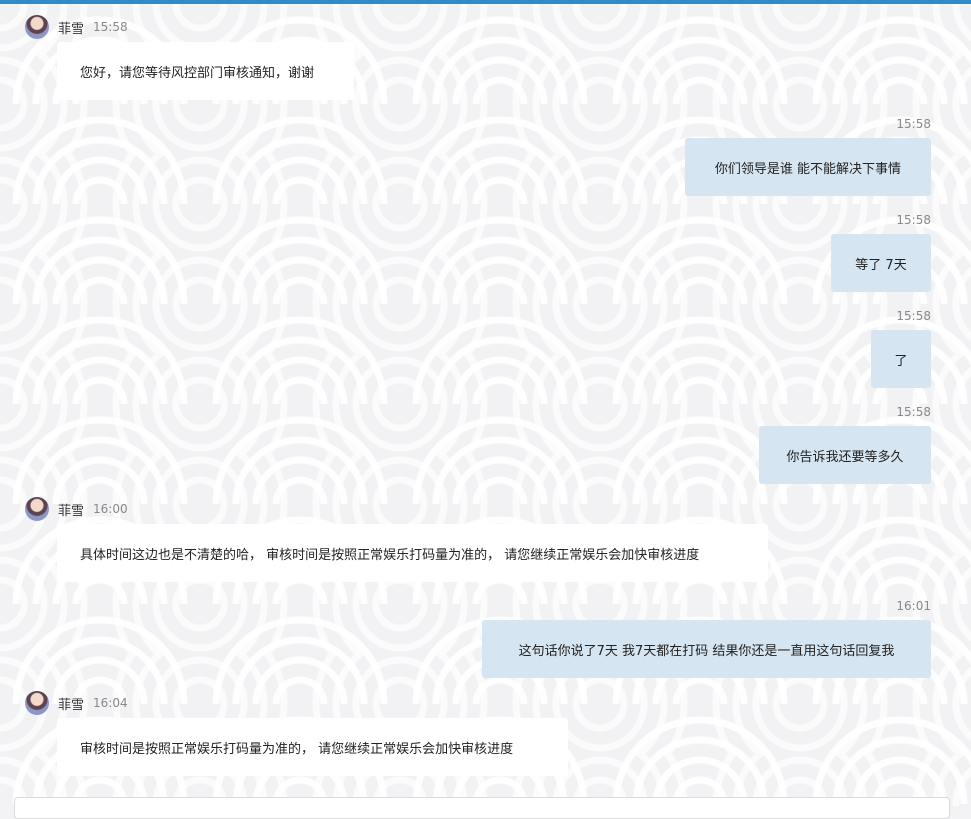  What do you see at coordinates (110, 703) in the screenshot?
I see `message-time: 16:04` at bounding box center [110, 703].